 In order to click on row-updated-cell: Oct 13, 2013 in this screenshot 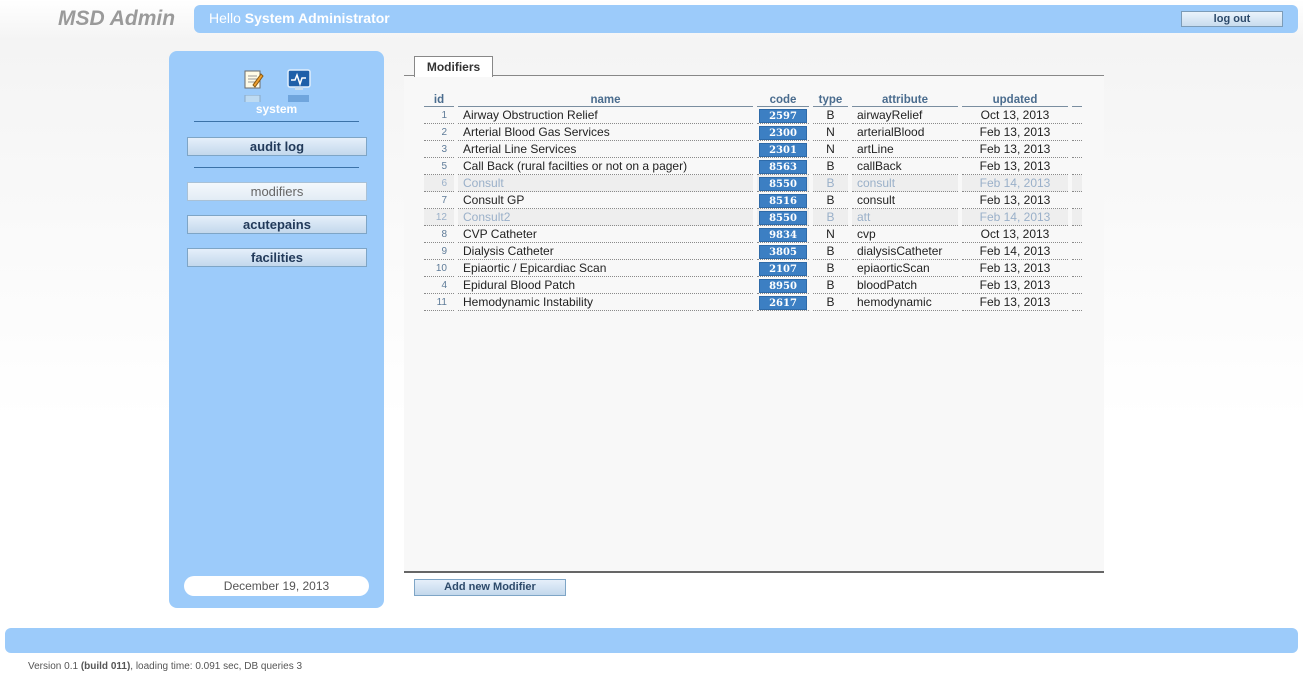, I will do `click(1015, 234)`.